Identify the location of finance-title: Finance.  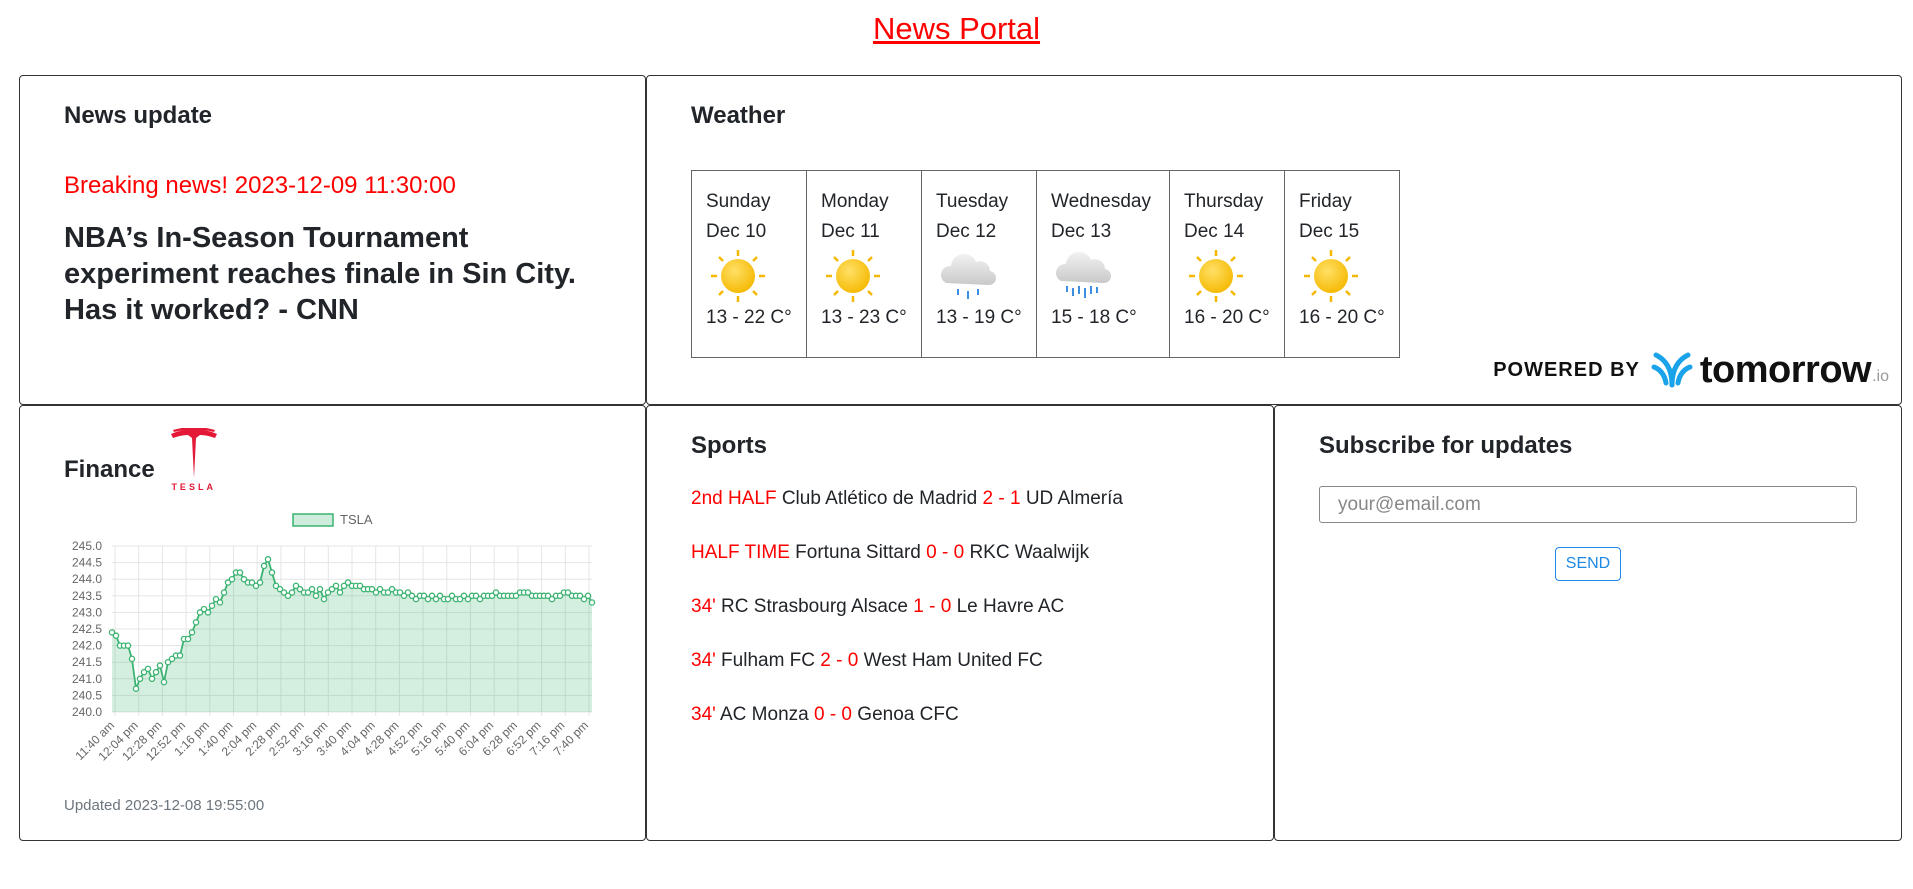
(109, 469).